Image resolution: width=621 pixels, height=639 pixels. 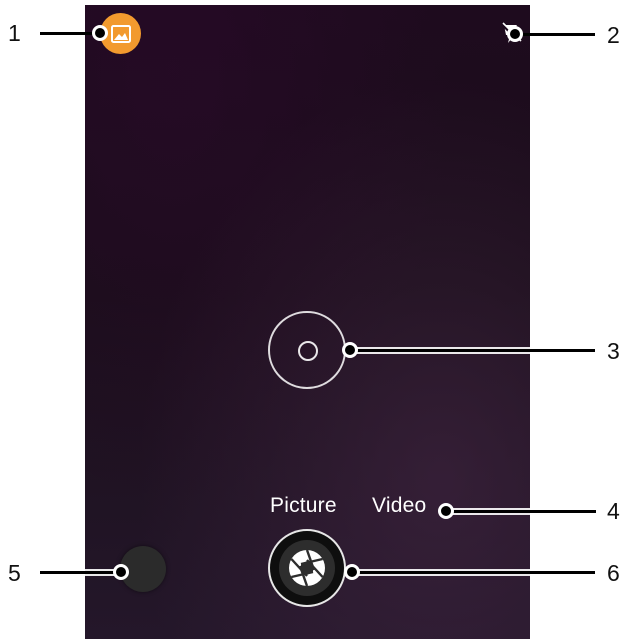 What do you see at coordinates (613, 511) in the screenshot?
I see `callout-number-4: 4` at bounding box center [613, 511].